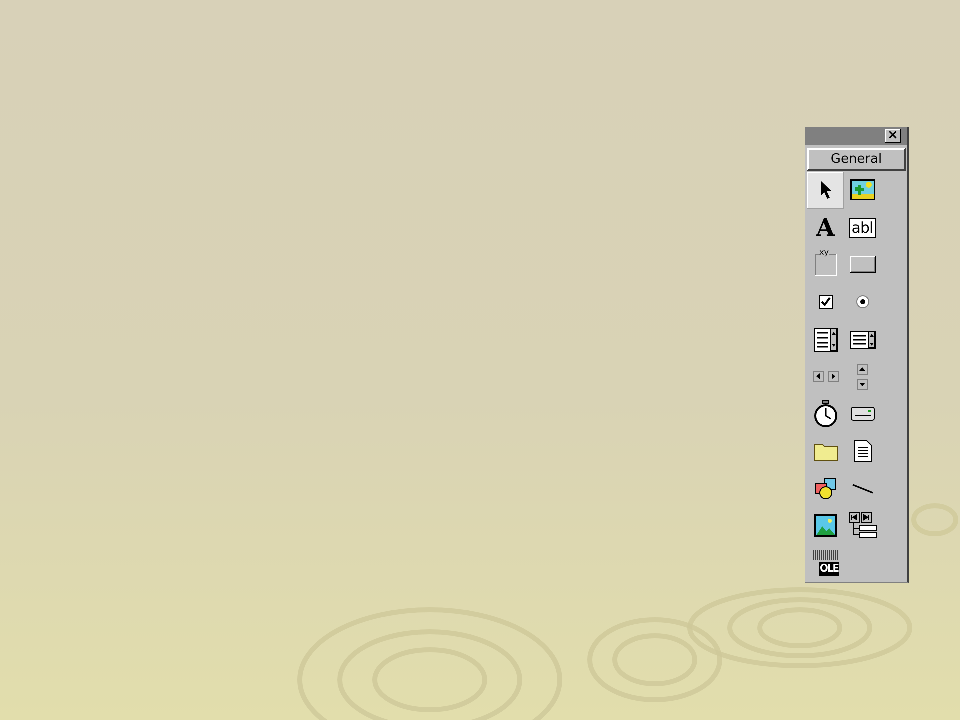  I want to click on tool-button: xy, so click(825, 265).